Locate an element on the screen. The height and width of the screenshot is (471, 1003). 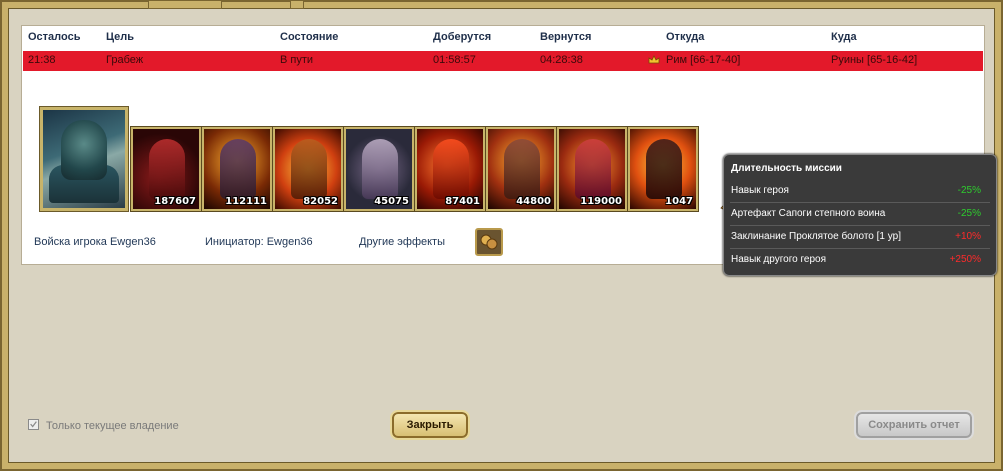
tooltip-line-label: Навык героя is located at coordinates (760, 190).